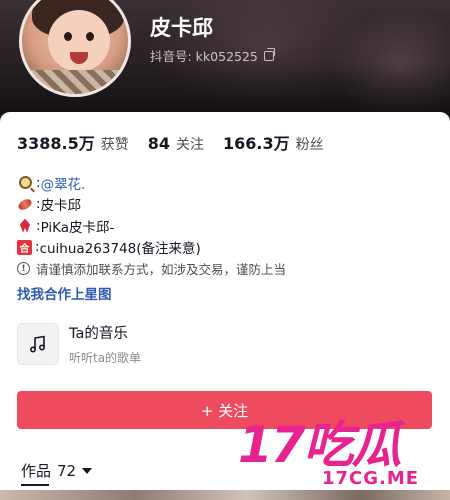  I want to click on watermark-logo: 17吃瓜 17CG.ME, so click(342, 458).